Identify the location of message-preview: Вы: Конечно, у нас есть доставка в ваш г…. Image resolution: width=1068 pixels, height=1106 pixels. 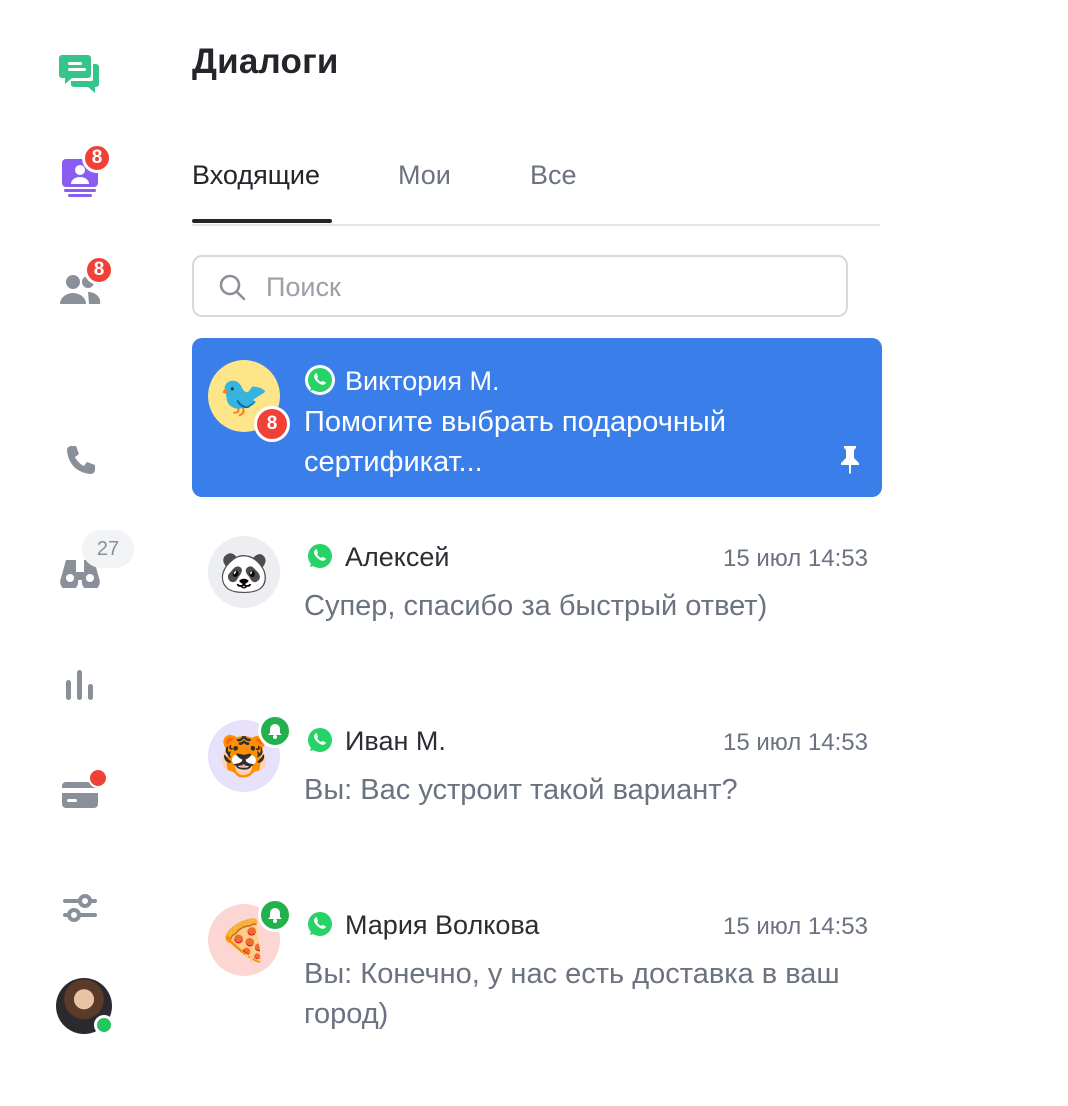
(572, 994).